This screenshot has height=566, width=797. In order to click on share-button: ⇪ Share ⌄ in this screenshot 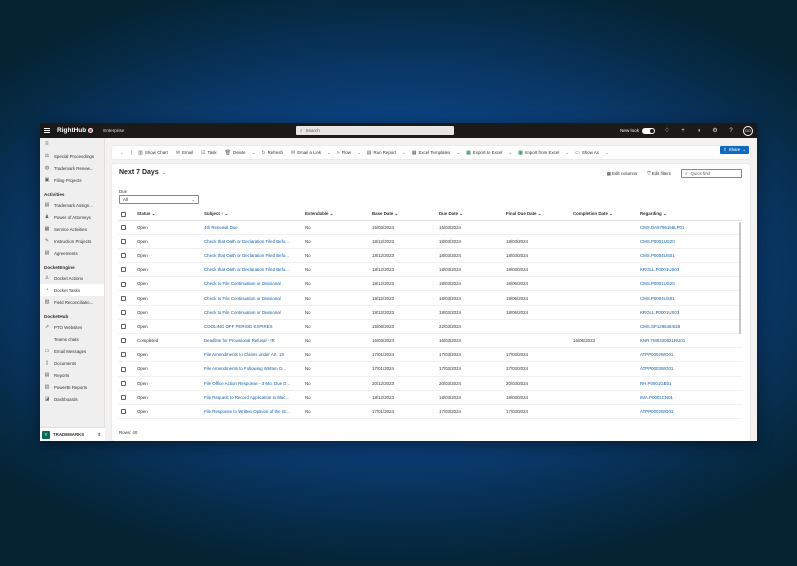, I will do `click(734, 149)`.